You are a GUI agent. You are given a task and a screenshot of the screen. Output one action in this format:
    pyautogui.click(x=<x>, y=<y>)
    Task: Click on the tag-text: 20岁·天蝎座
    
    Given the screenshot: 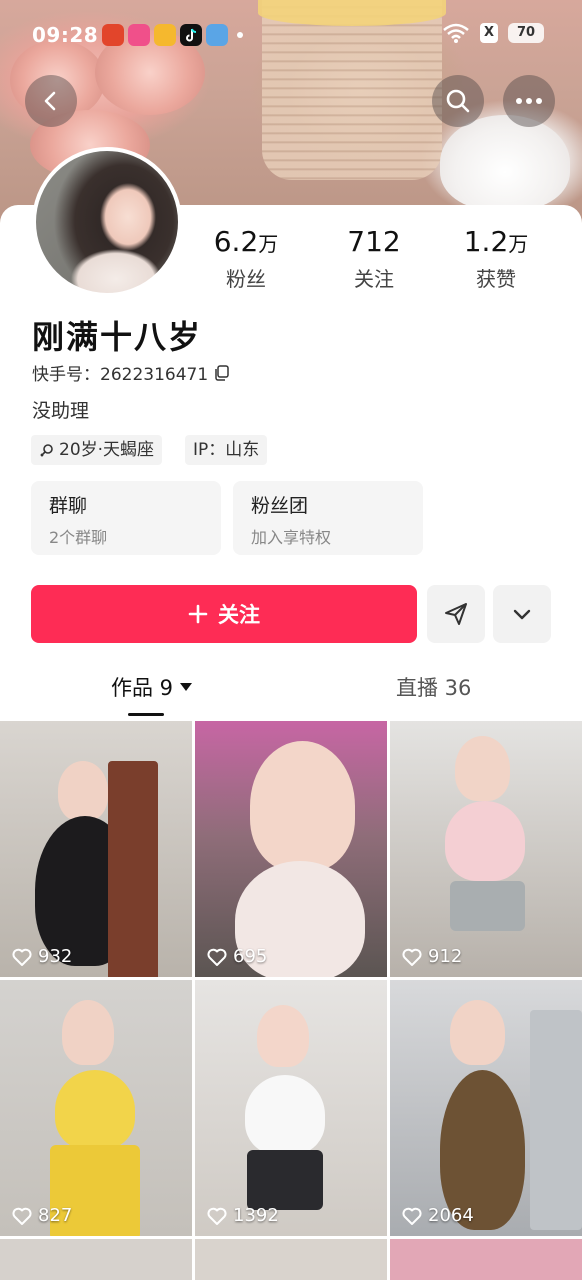 What is the action you would take?
    pyautogui.click(x=107, y=450)
    